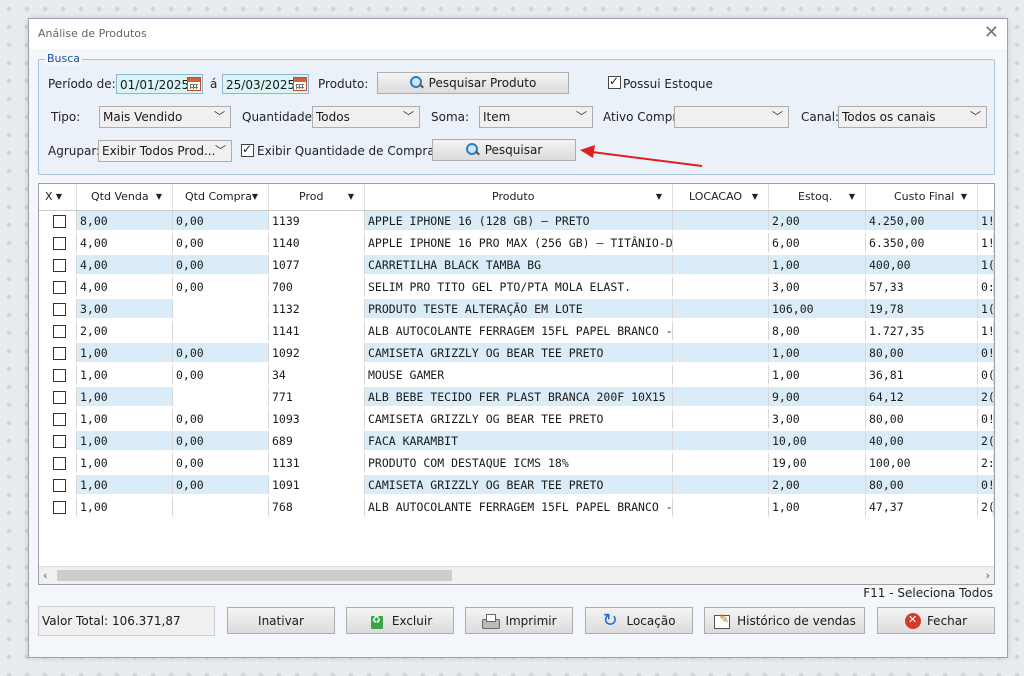 This screenshot has height=676, width=1024. I want to click on pesquisar-button: Pesquisar, so click(504, 150).